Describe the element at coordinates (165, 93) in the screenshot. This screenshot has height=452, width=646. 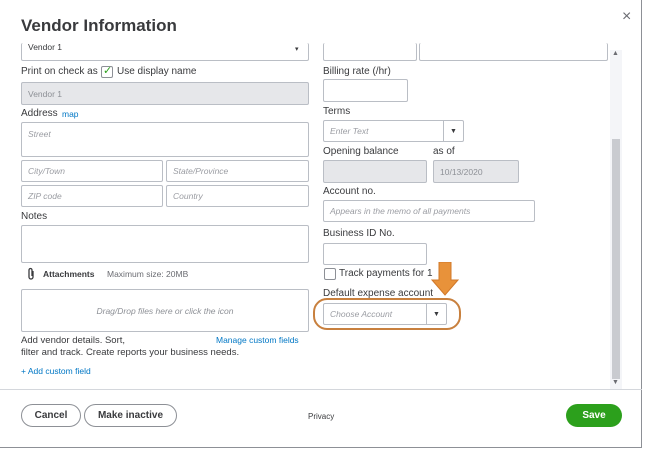
I see `print-name-field: Vendor 1` at that location.